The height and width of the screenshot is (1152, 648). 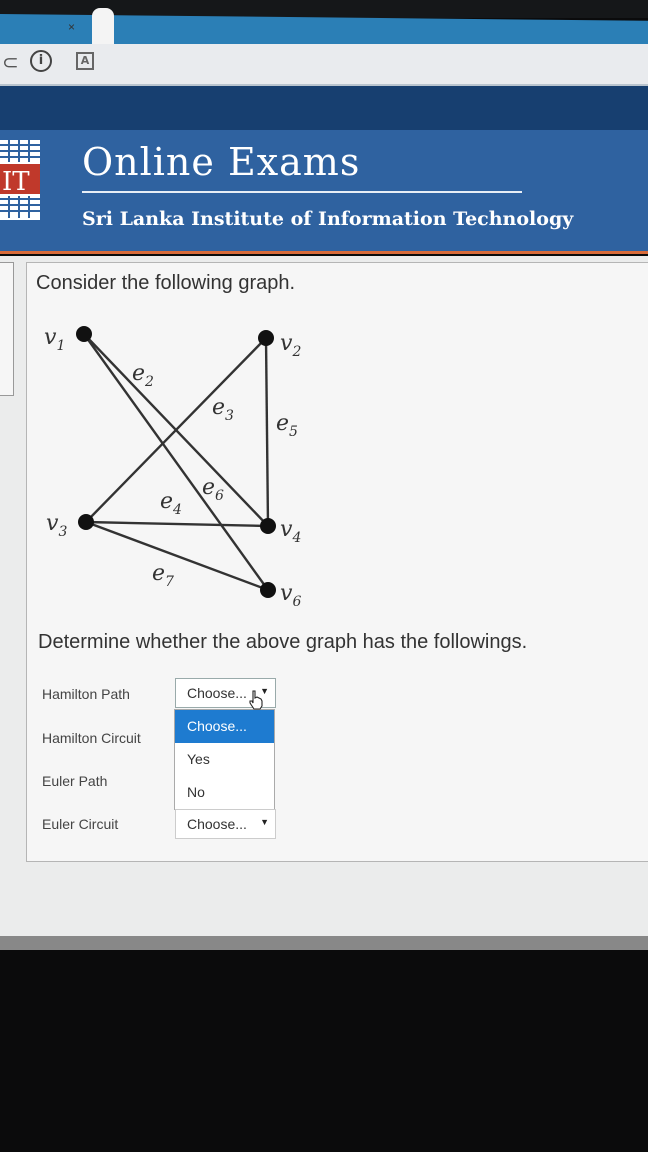 I want to click on hamilton-path-options: Choose... Yes No, so click(x=224, y=759).